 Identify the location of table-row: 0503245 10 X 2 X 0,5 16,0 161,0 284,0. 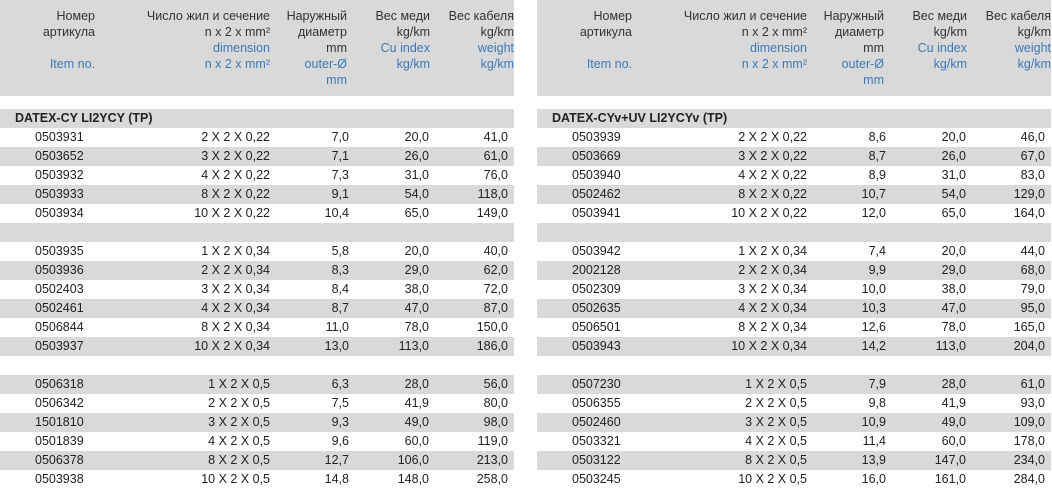
(794, 479).